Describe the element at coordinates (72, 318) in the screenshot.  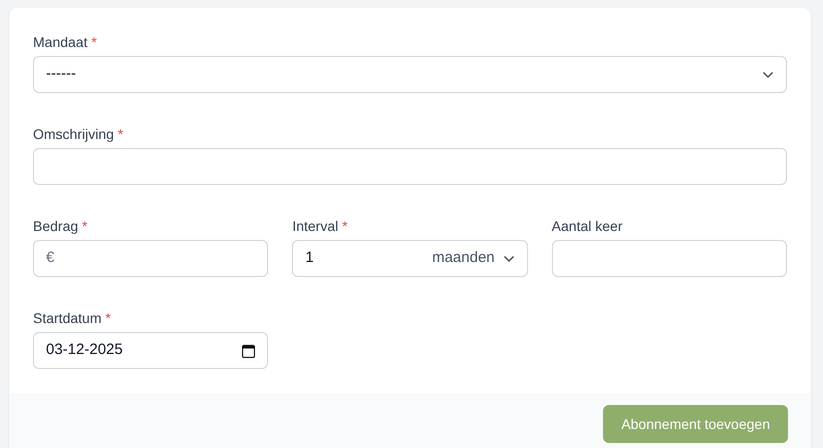
I see `field-label: Startdatum *` at that location.